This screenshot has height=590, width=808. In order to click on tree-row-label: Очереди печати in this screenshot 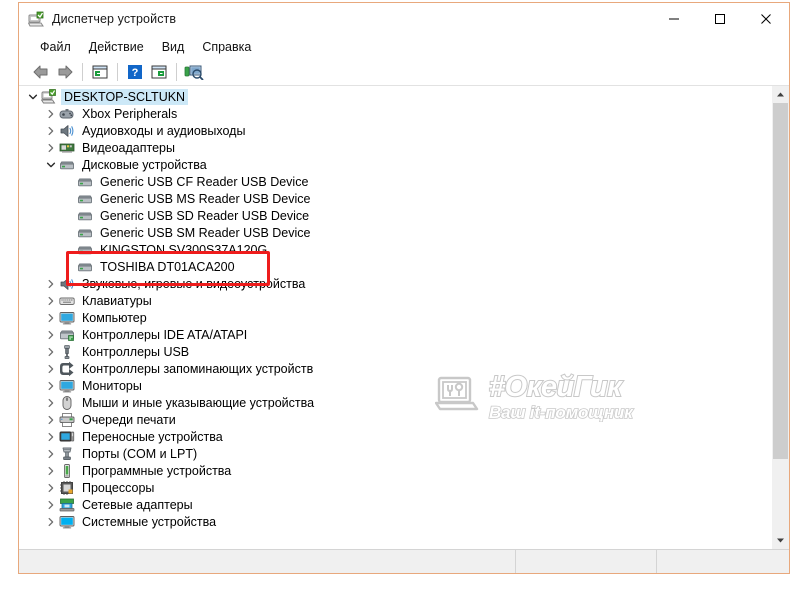, I will do `click(129, 419)`.